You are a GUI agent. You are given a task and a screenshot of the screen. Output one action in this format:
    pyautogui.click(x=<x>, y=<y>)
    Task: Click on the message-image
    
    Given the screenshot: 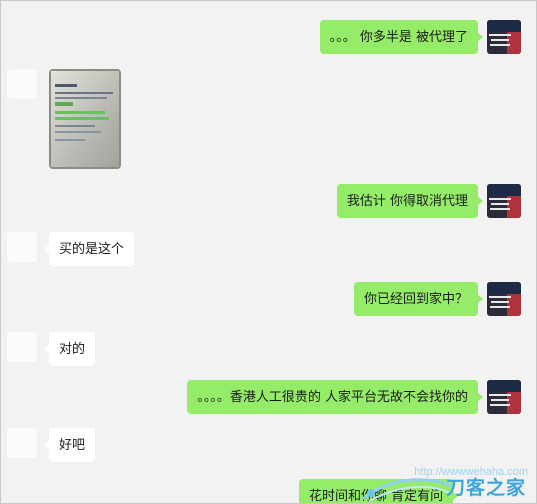 What is the action you would take?
    pyautogui.click(x=85, y=119)
    